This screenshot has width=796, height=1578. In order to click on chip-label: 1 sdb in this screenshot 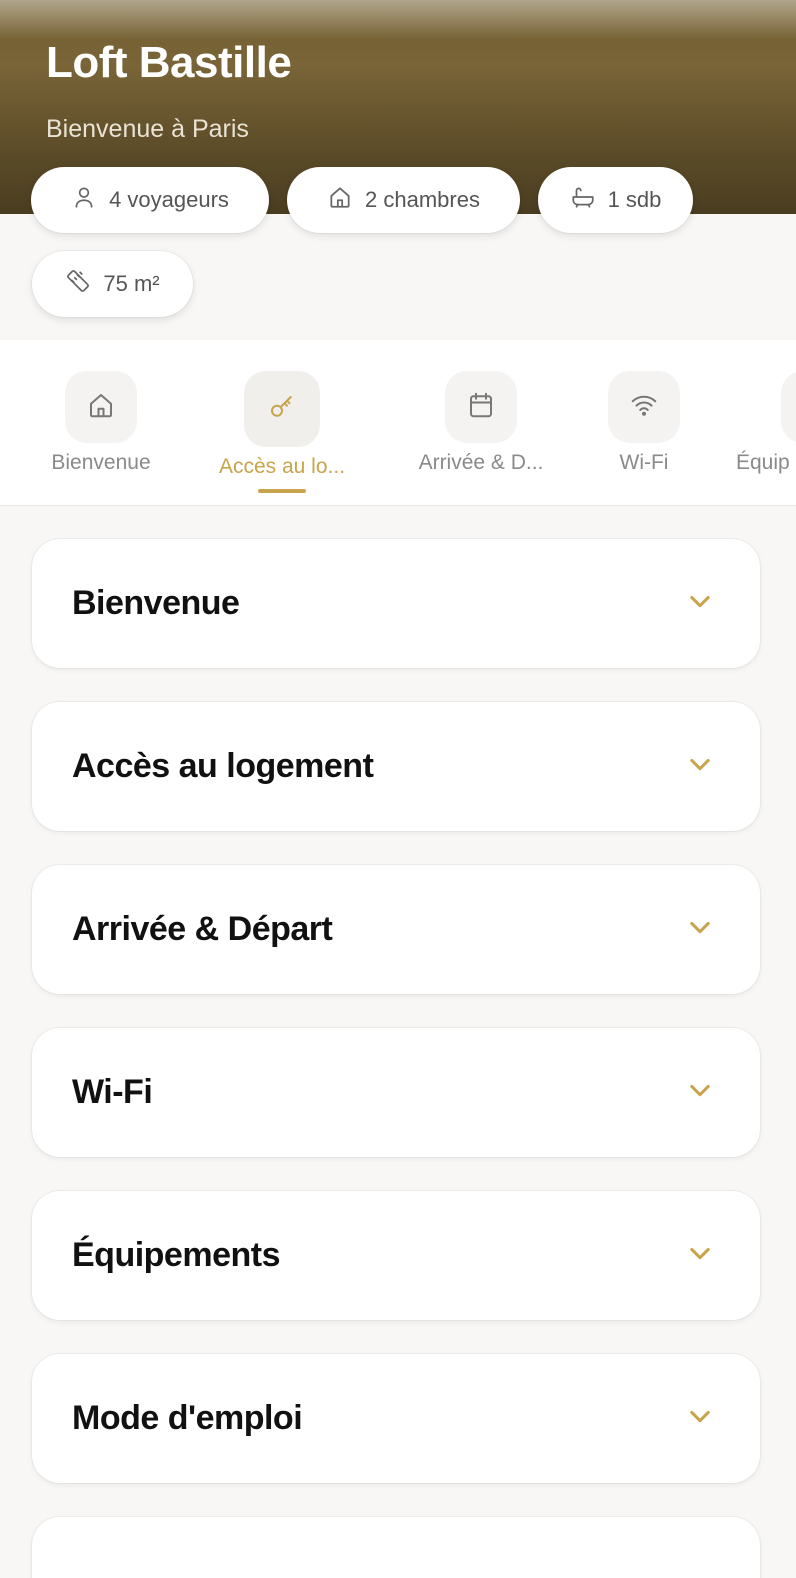, I will do `click(634, 199)`.